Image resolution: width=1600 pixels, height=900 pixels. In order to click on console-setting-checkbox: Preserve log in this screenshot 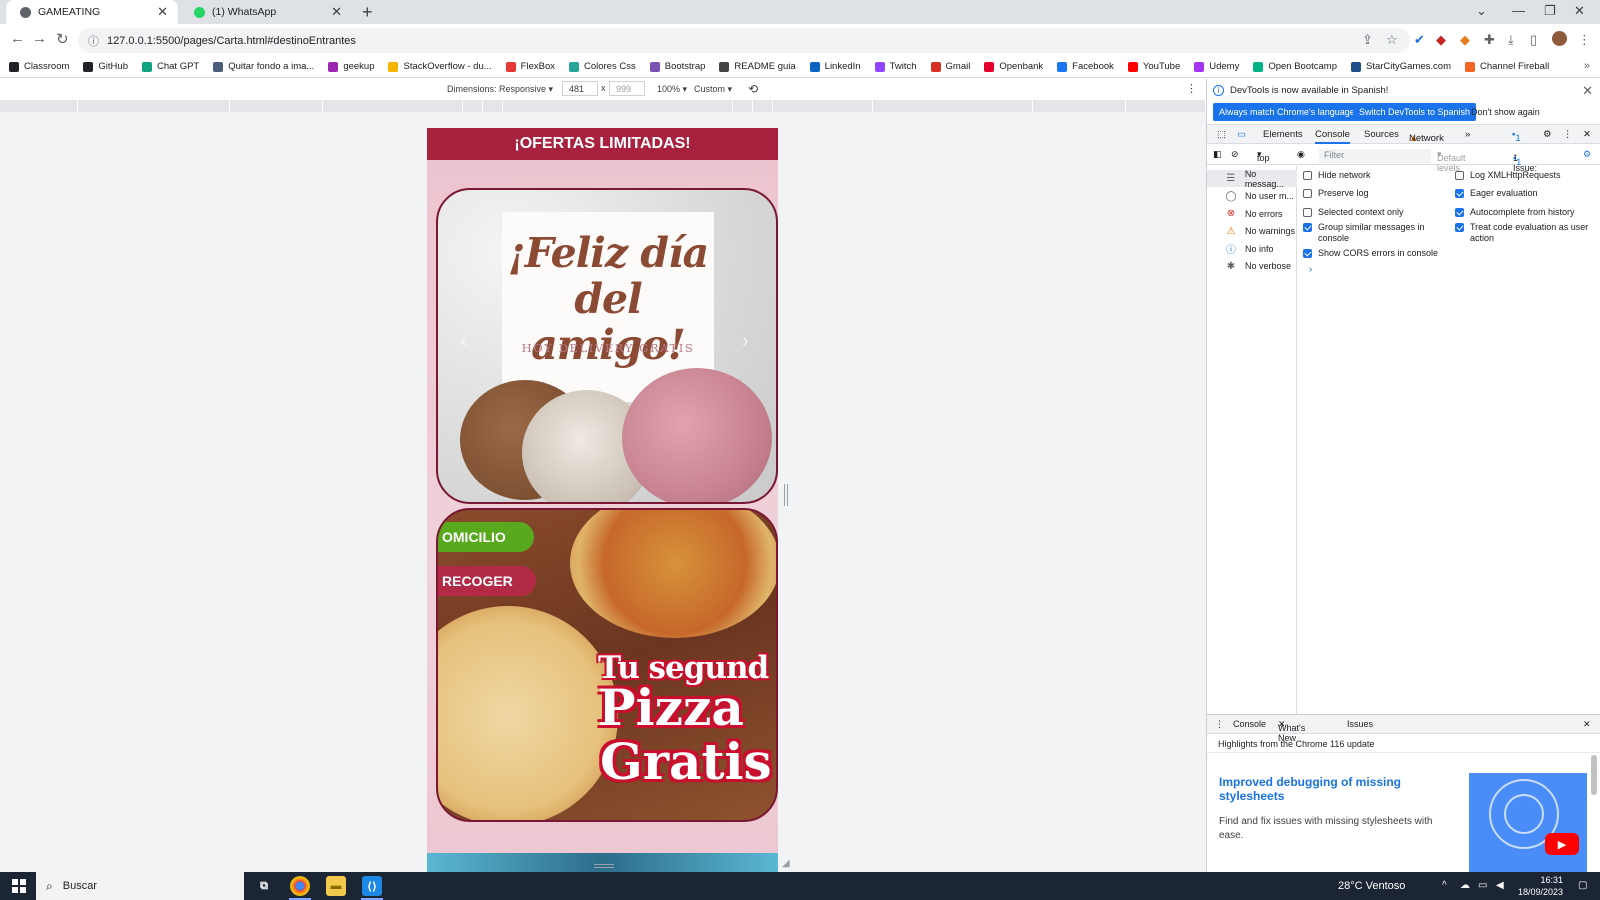, I will do `click(1373, 193)`.